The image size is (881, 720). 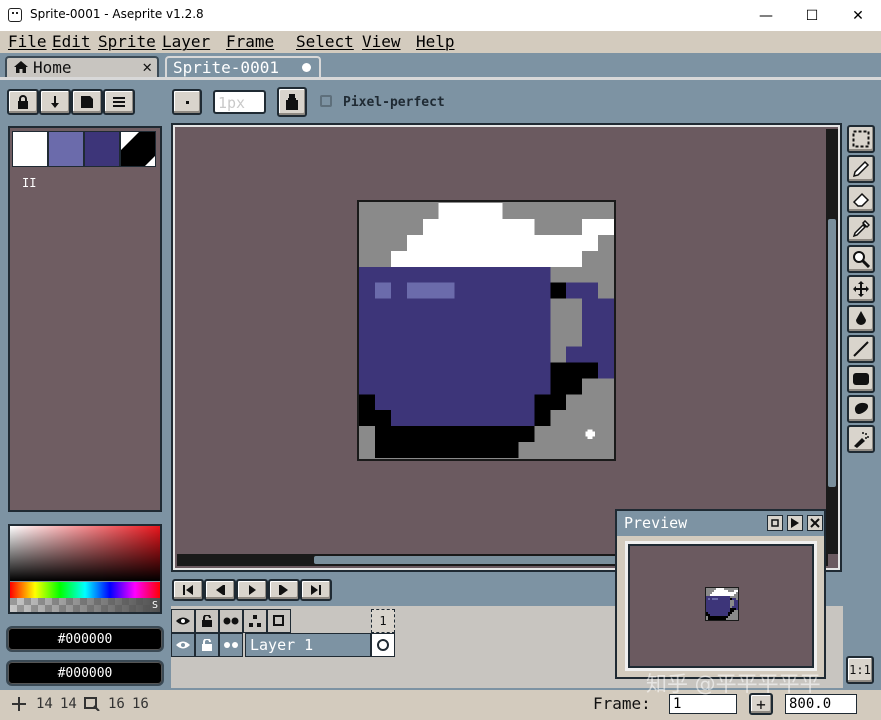 What do you see at coordinates (82, 67) in the screenshot?
I see `tab-home: Home ✕` at bounding box center [82, 67].